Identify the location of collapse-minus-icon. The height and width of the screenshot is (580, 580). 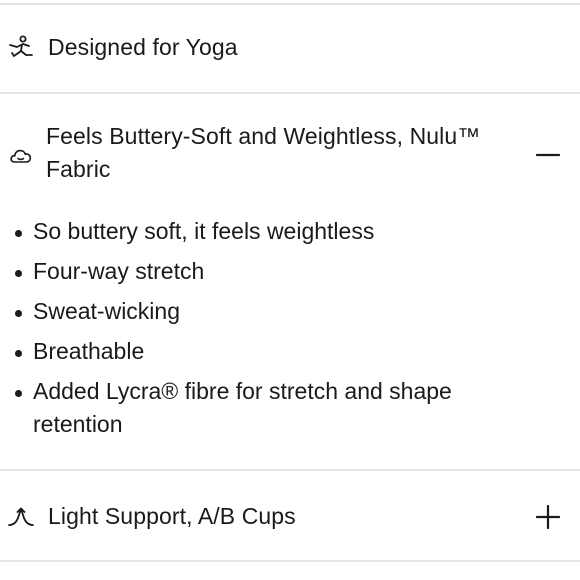
(548, 155).